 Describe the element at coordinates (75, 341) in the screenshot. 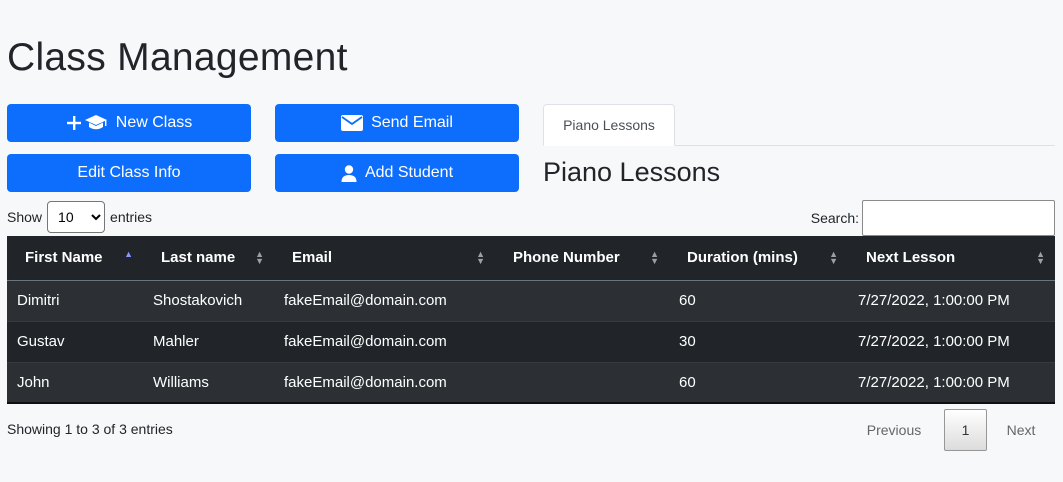

I see `cell-first-name: Gustav` at that location.